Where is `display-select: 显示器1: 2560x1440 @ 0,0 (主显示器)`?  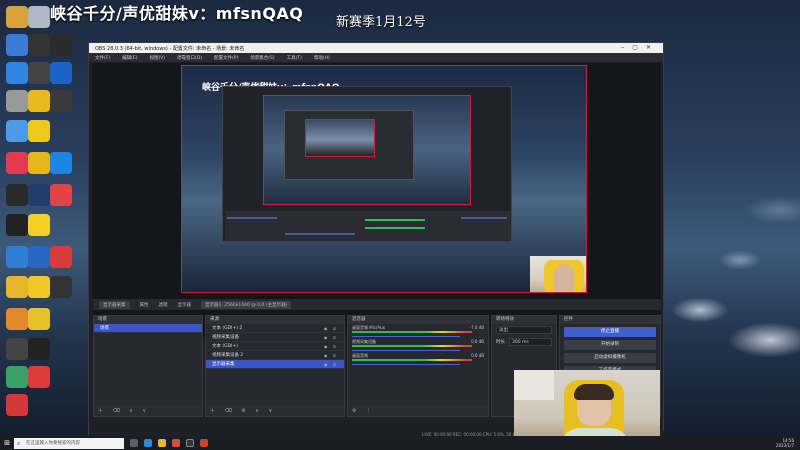 display-select: 显示器1: 2560x1440 @ 0,0 (主显示器) is located at coordinates (246, 304).